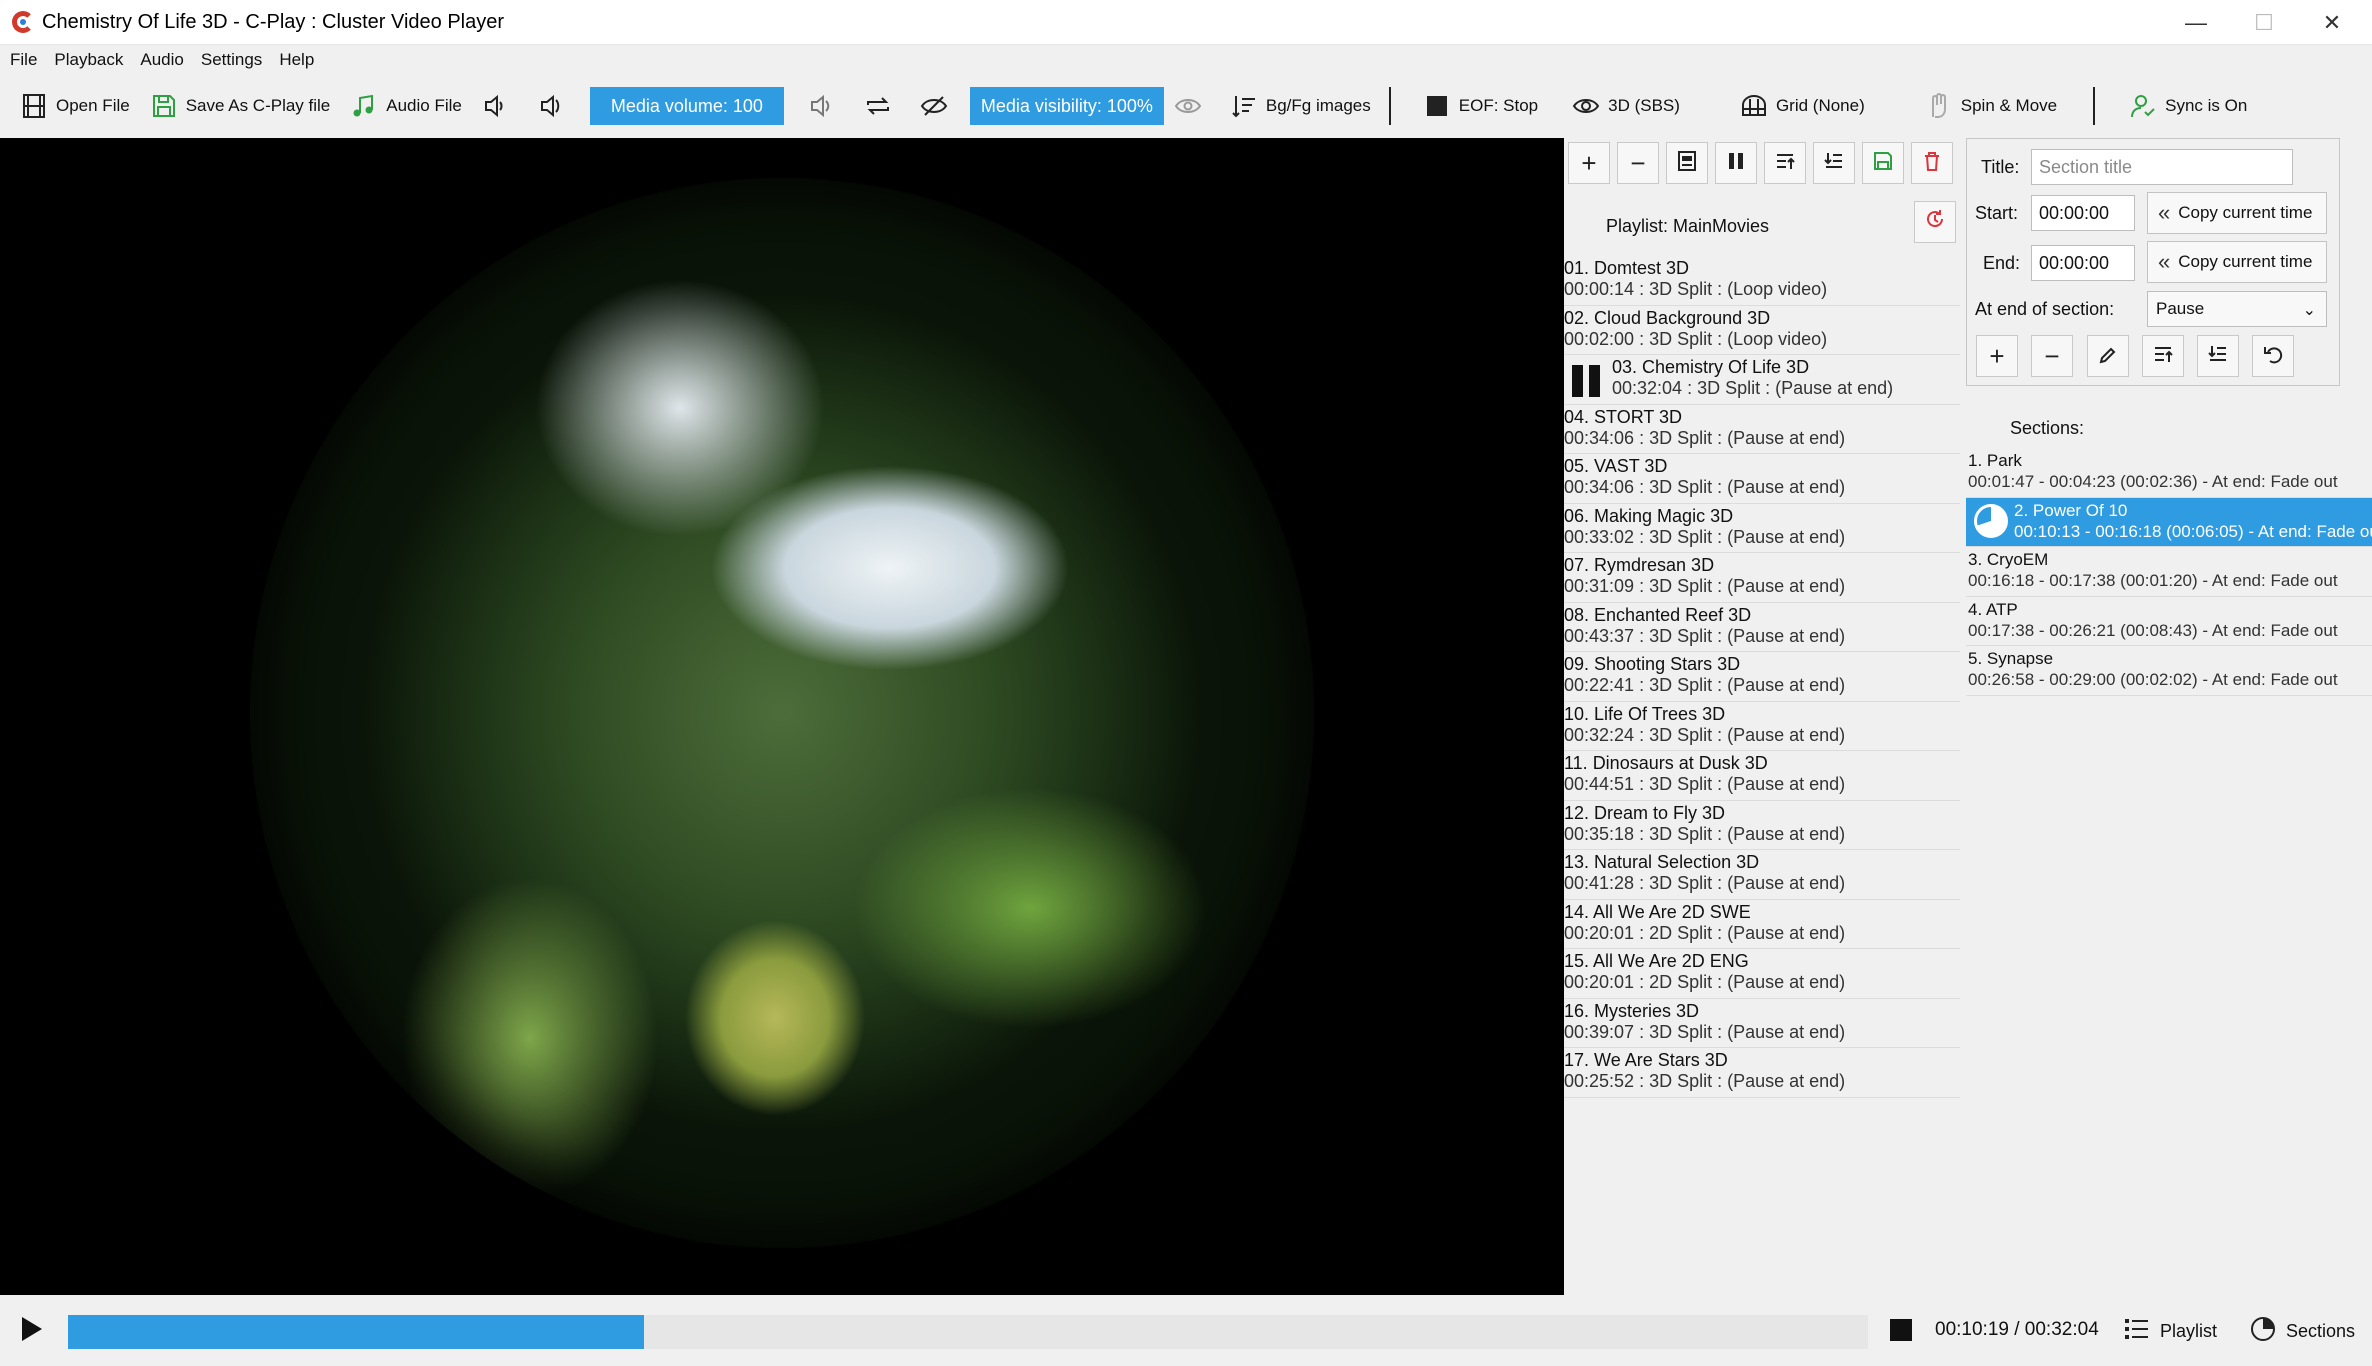  Describe the element at coordinates (2170, 1331) in the screenshot. I see `playlist-toggle-button: Playlist` at that location.